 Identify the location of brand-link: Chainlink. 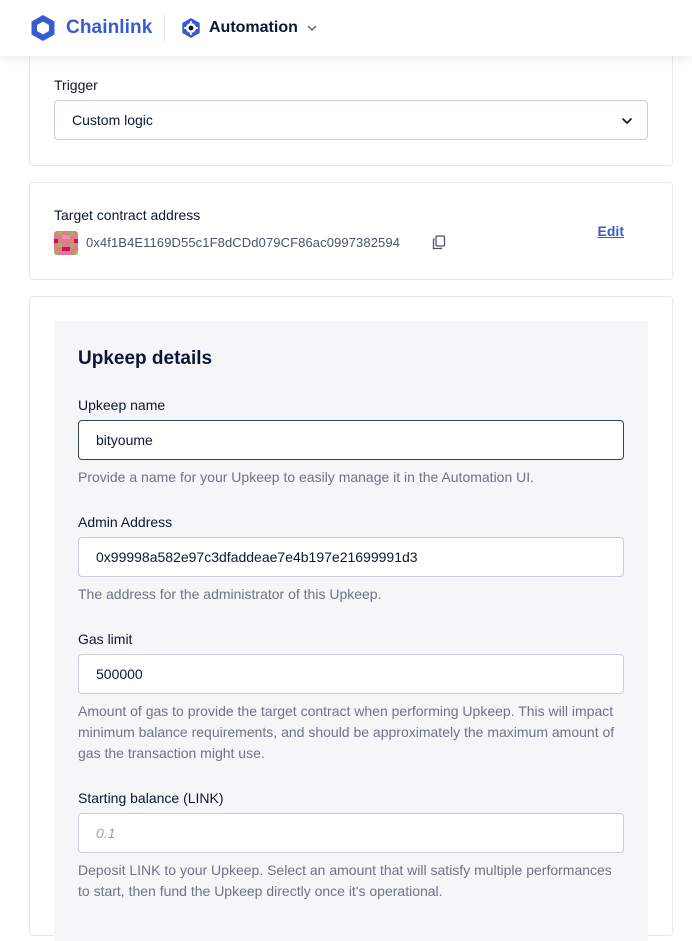
(91, 28).